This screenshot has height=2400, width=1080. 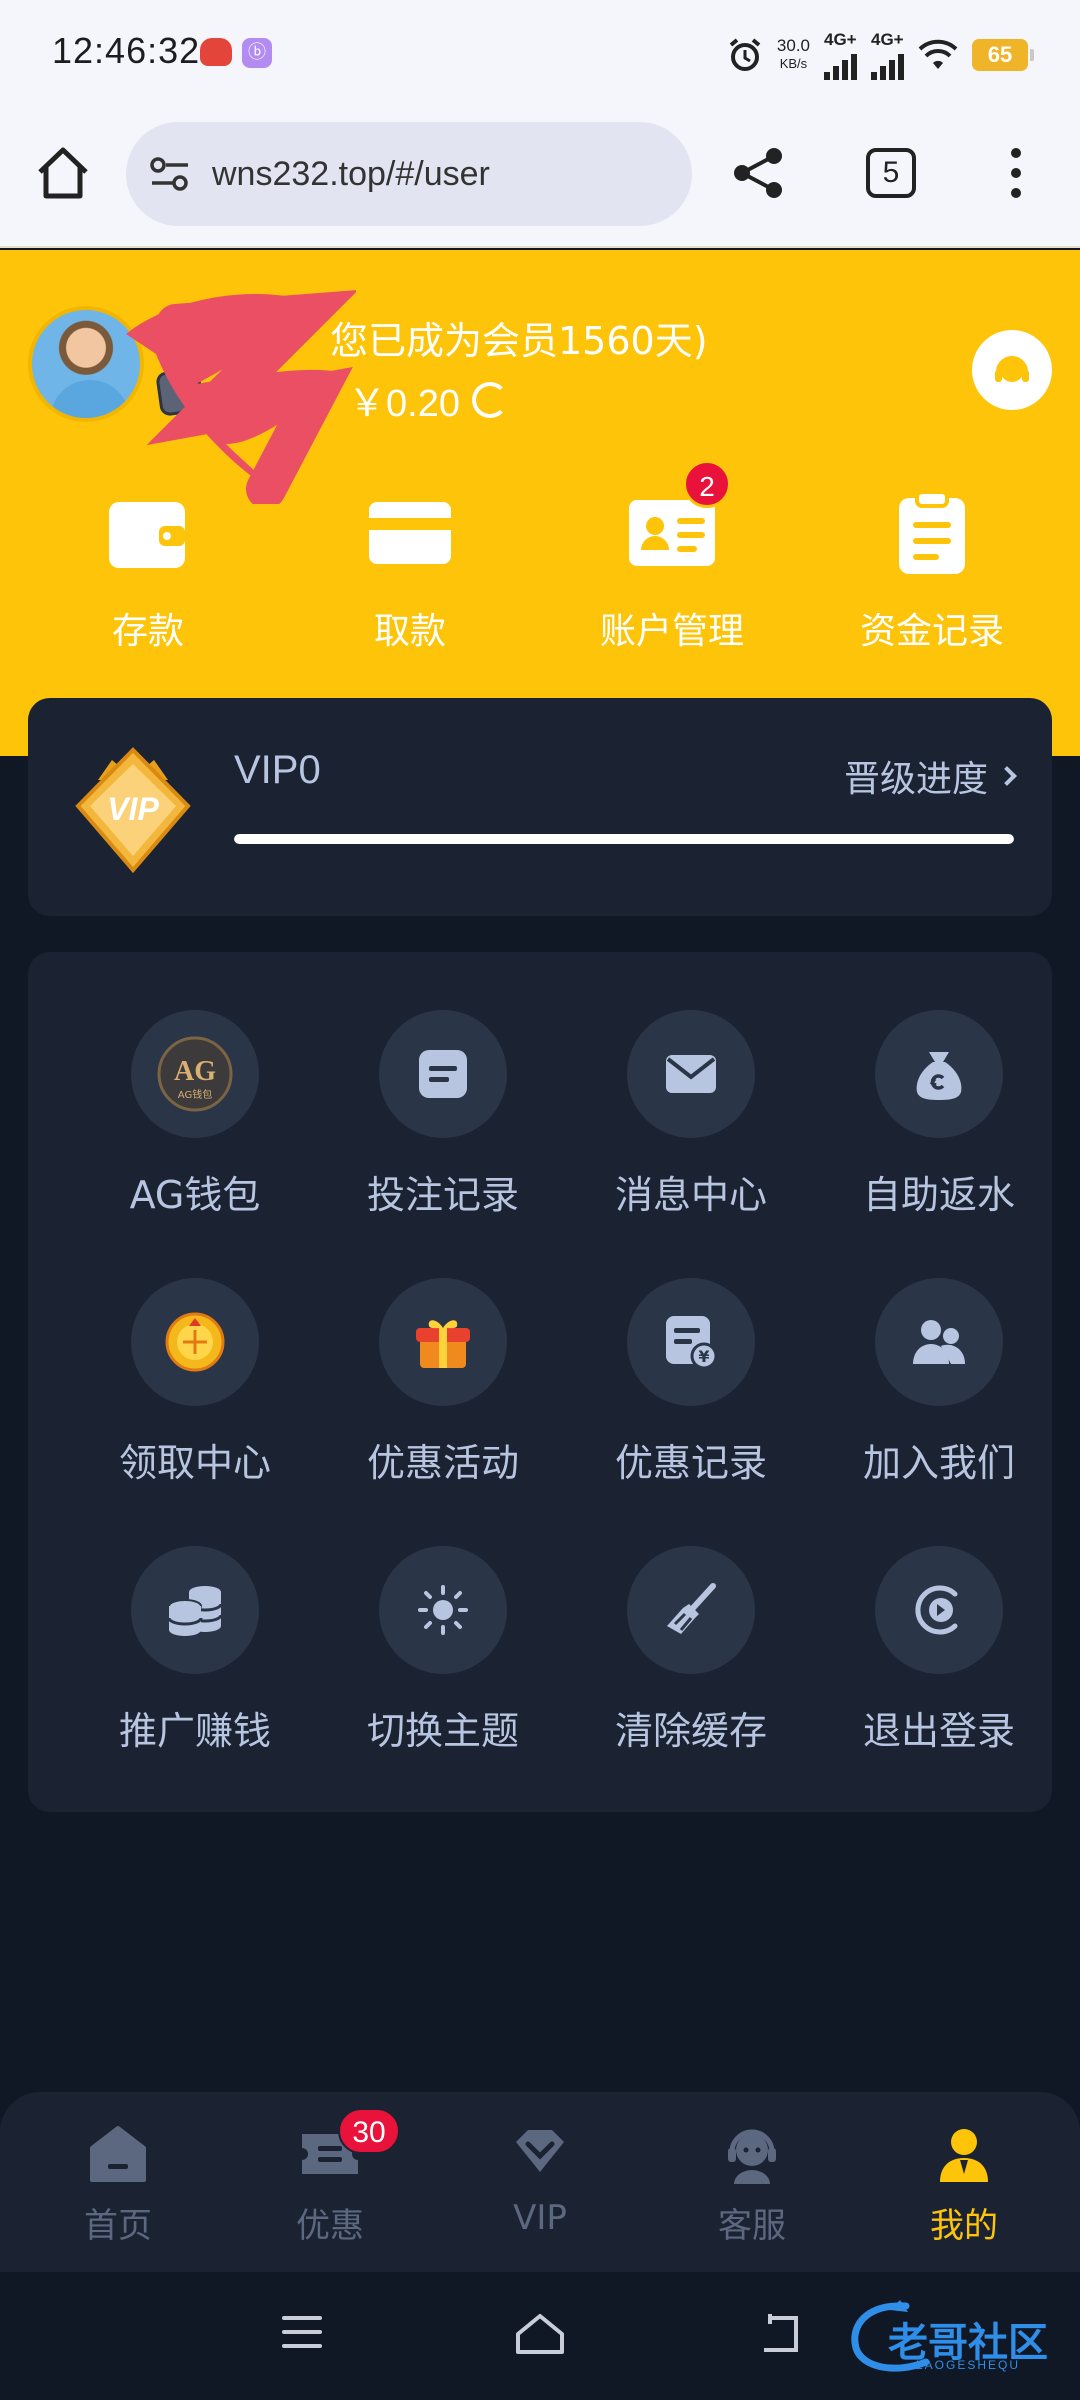 I want to click on system-home-icon, so click(x=540, y=2334).